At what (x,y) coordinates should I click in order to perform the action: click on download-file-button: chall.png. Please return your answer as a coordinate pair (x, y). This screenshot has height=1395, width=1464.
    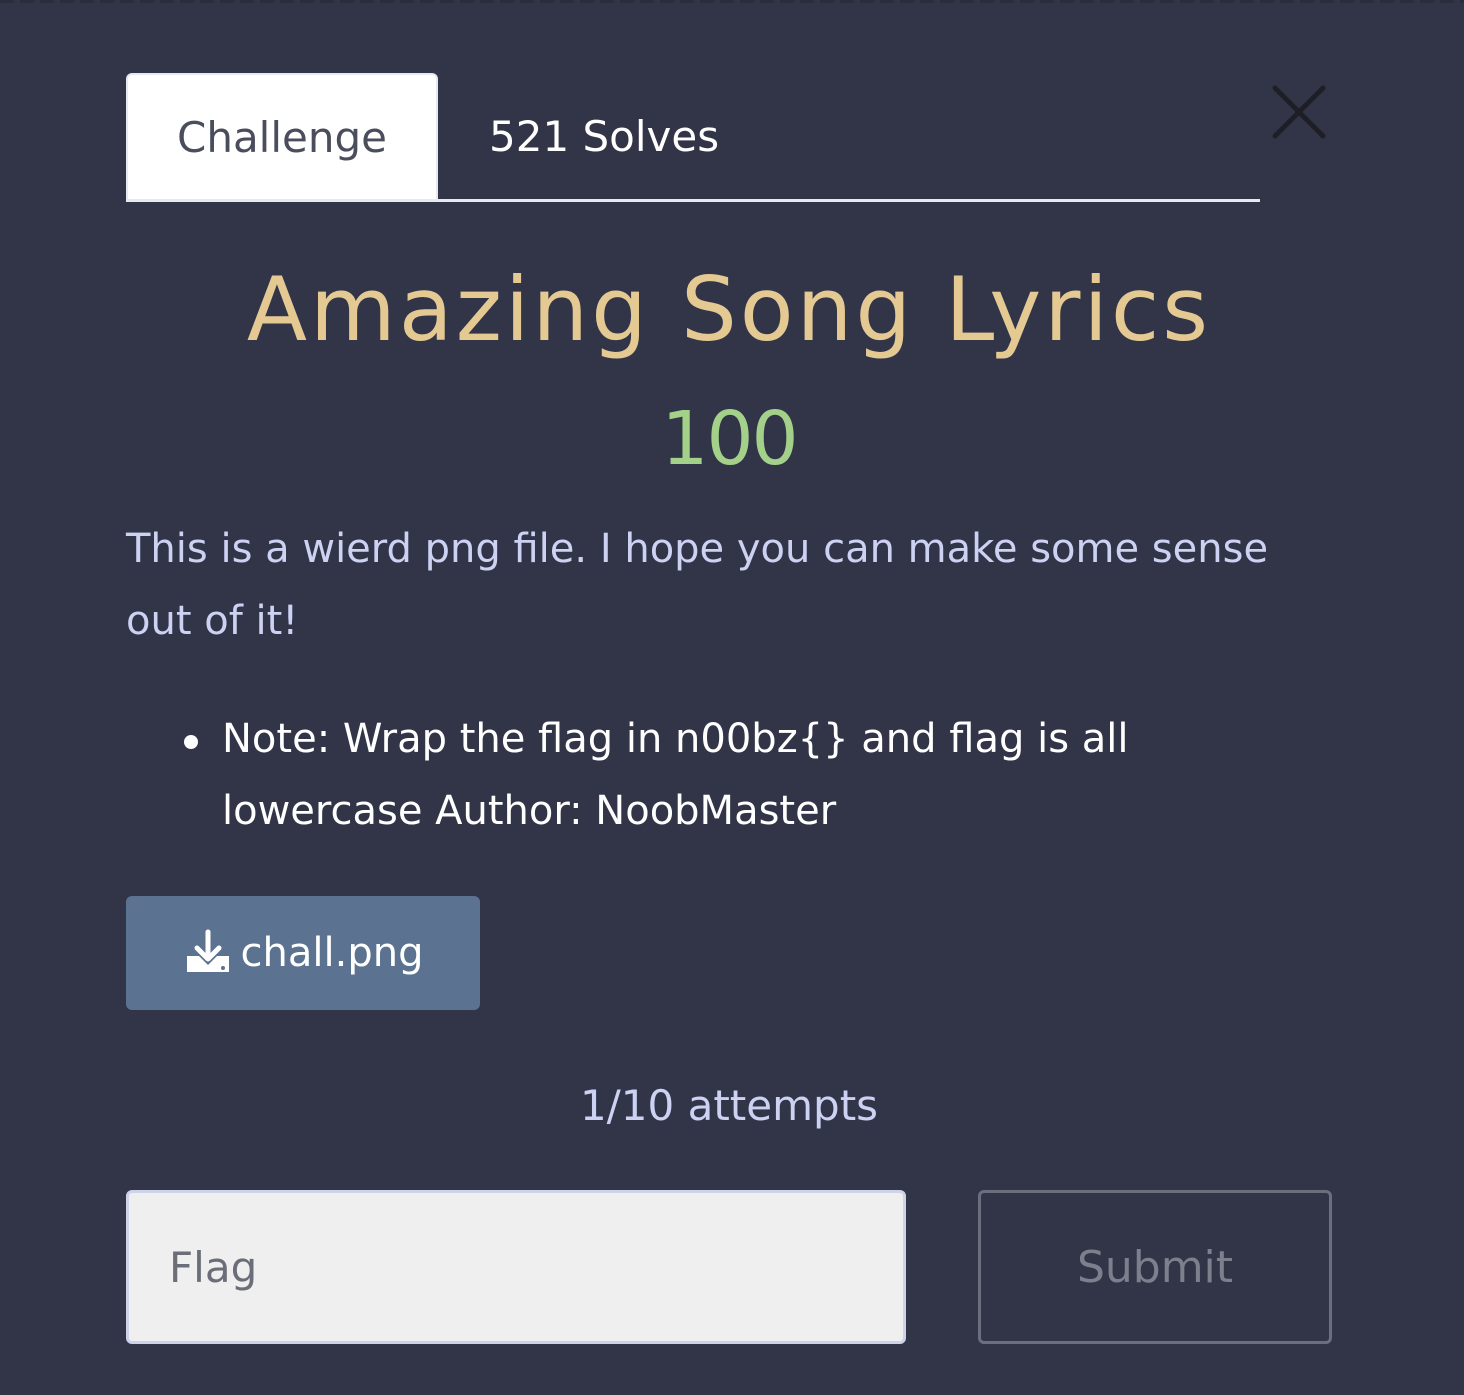
    Looking at the image, I should click on (303, 953).